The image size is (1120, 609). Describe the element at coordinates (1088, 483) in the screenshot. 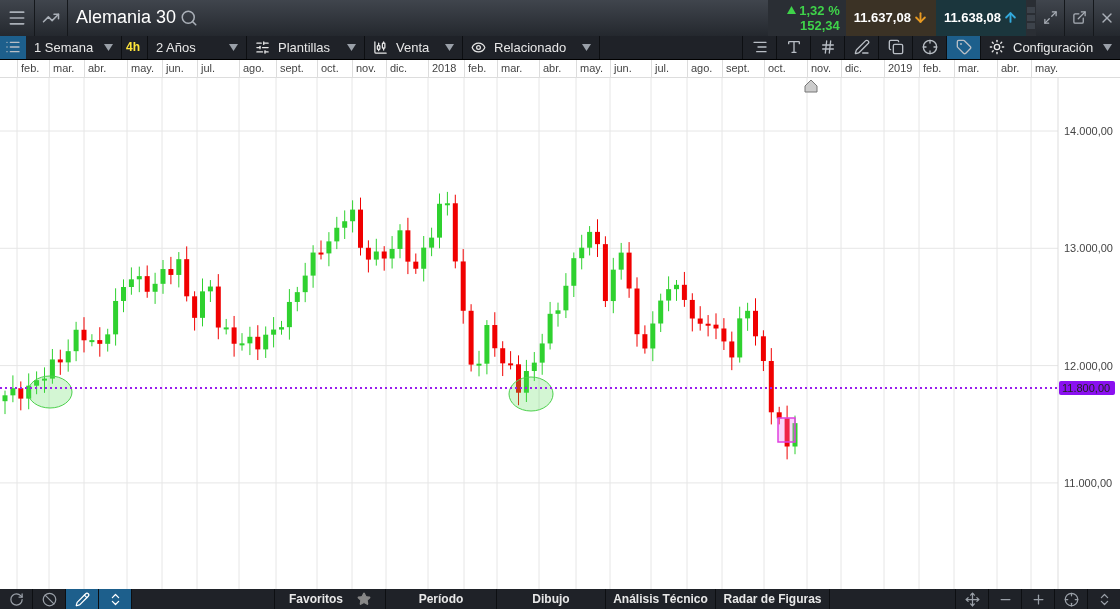

I see `price-axis-label: 11.000,00` at that location.